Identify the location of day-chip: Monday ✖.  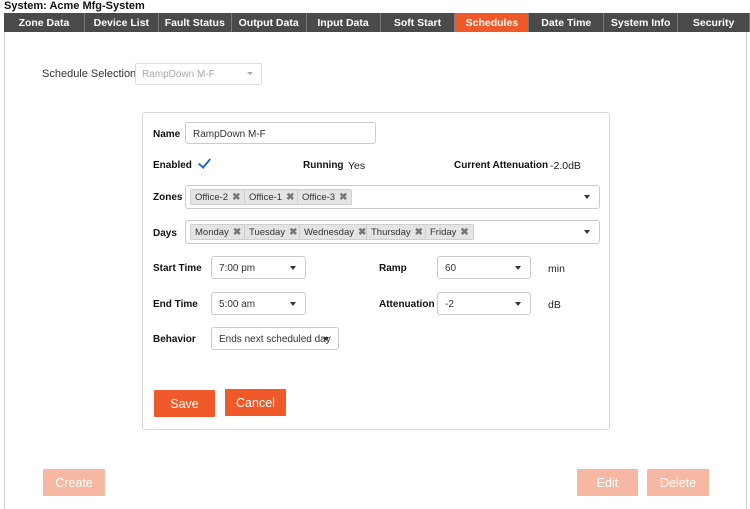
(218, 232).